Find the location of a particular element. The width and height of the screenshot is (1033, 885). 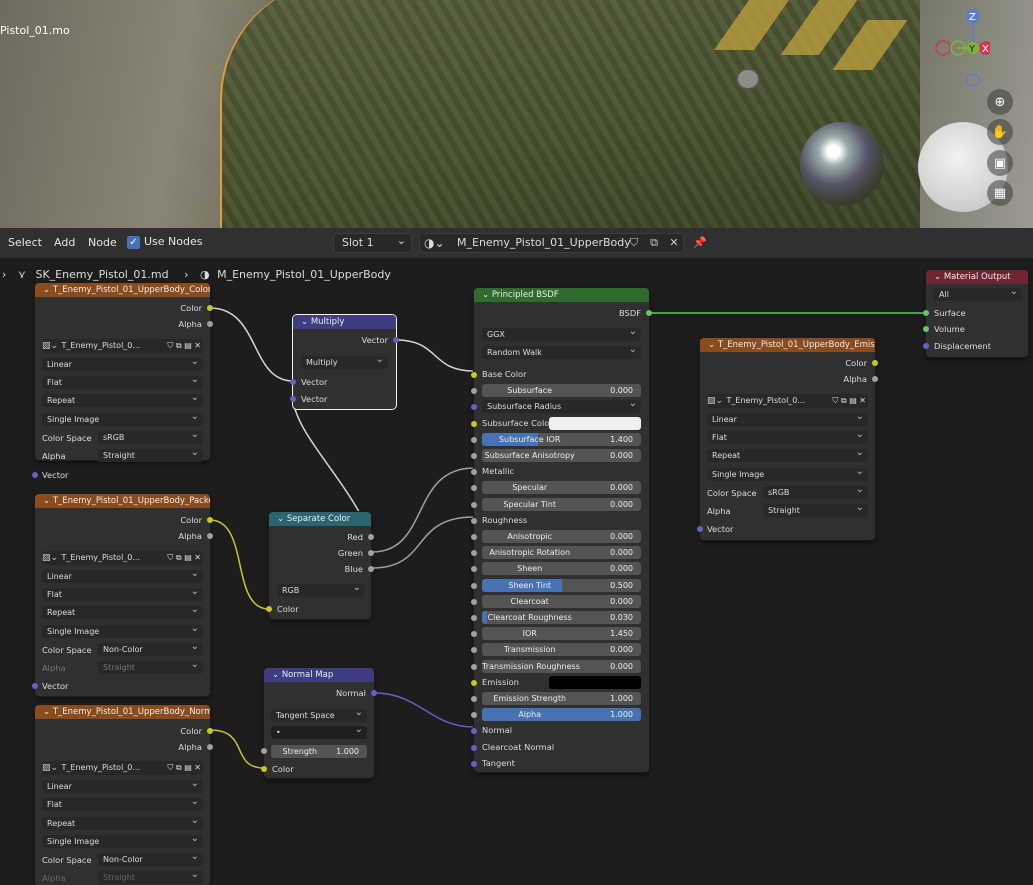

material-name: M_Enemy_Pistol_01_UpperBody is located at coordinates (544, 242).